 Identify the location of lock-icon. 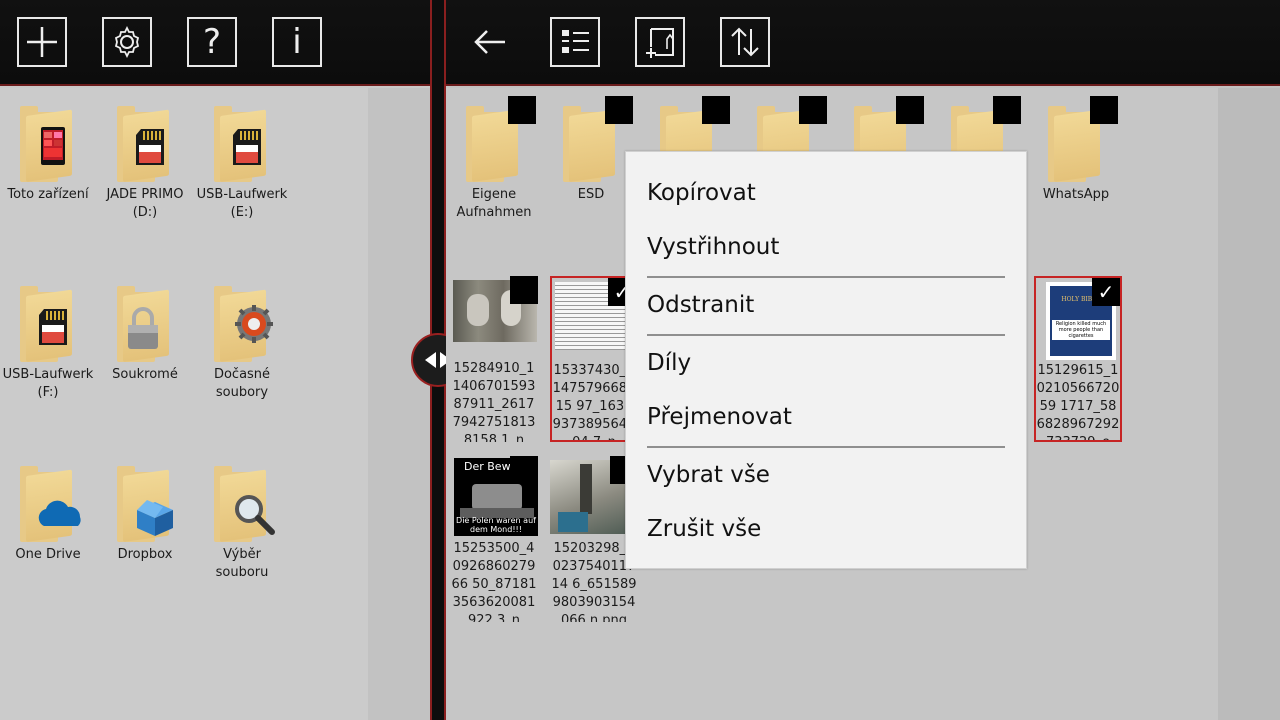
(143, 330).